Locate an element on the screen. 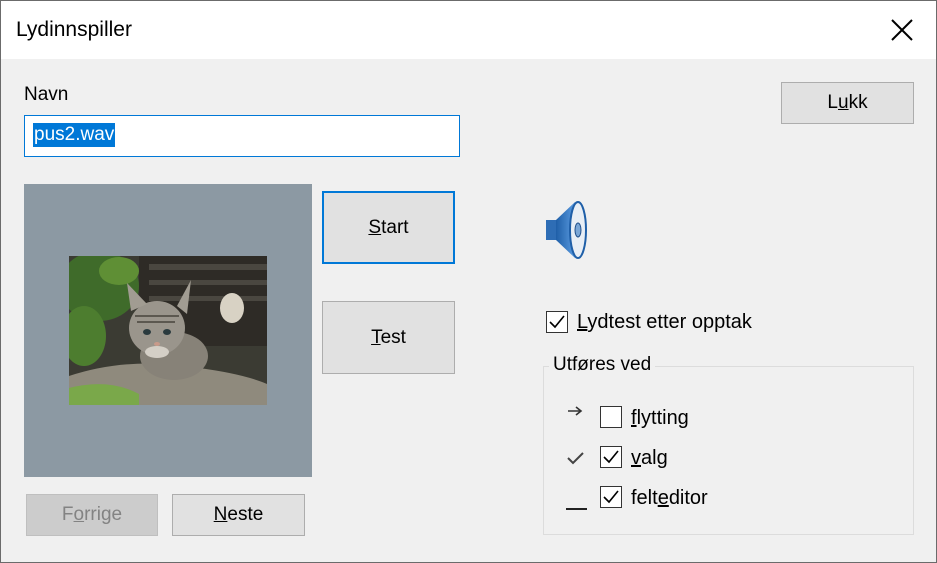  start-button-label: Start is located at coordinates (388, 227).